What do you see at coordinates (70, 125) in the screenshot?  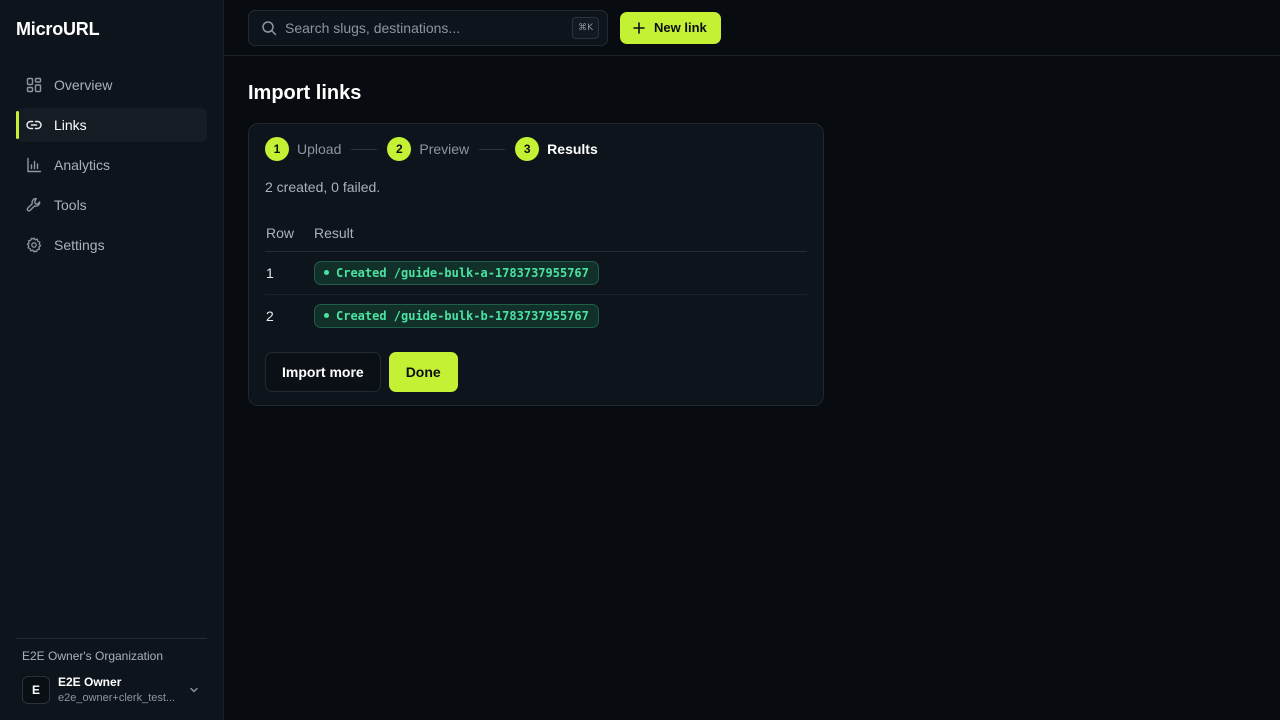 I see `sidebar-item-label: Links` at bounding box center [70, 125].